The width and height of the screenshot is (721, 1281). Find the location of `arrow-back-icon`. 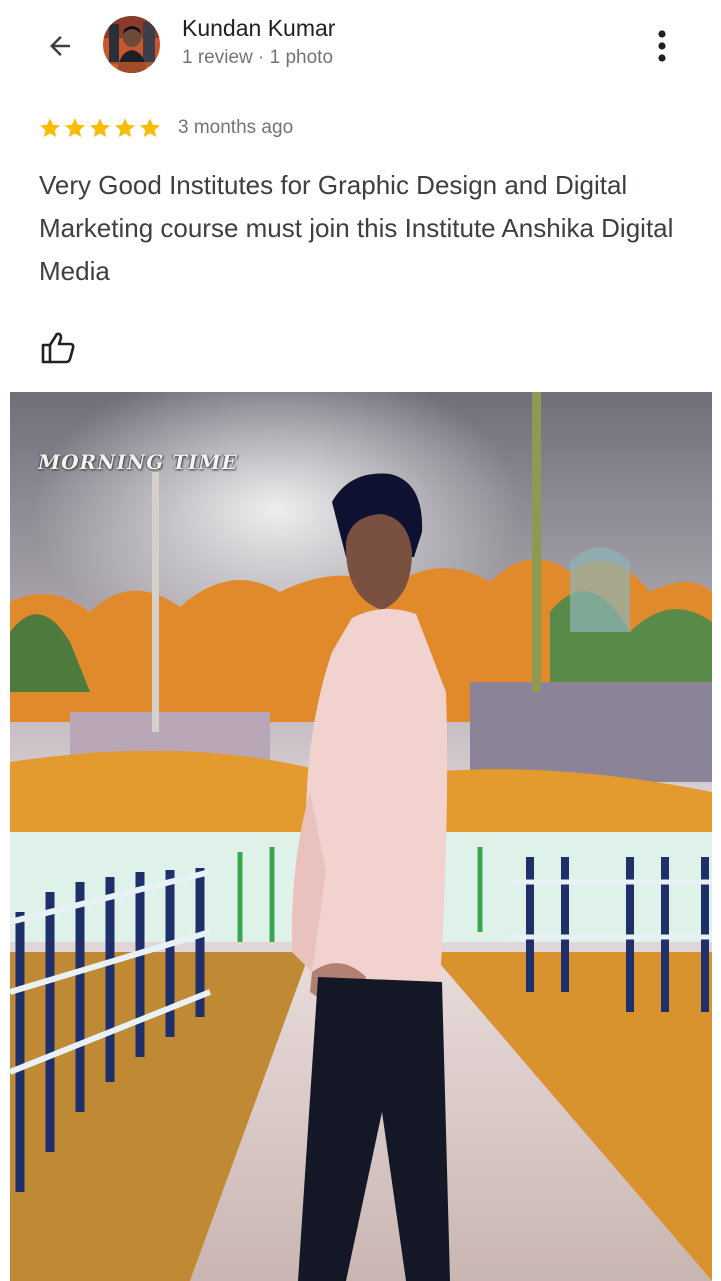

arrow-back-icon is located at coordinates (60, 46).